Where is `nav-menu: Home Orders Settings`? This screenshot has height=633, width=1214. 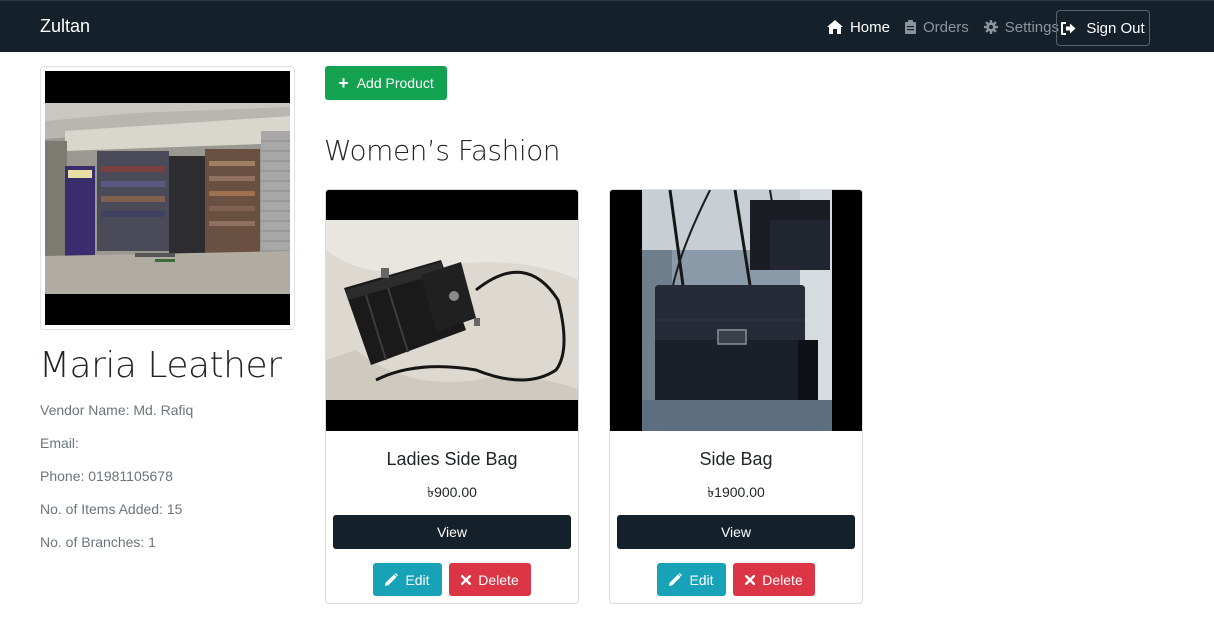 nav-menu: Home Orders Settings is located at coordinates (935, 27).